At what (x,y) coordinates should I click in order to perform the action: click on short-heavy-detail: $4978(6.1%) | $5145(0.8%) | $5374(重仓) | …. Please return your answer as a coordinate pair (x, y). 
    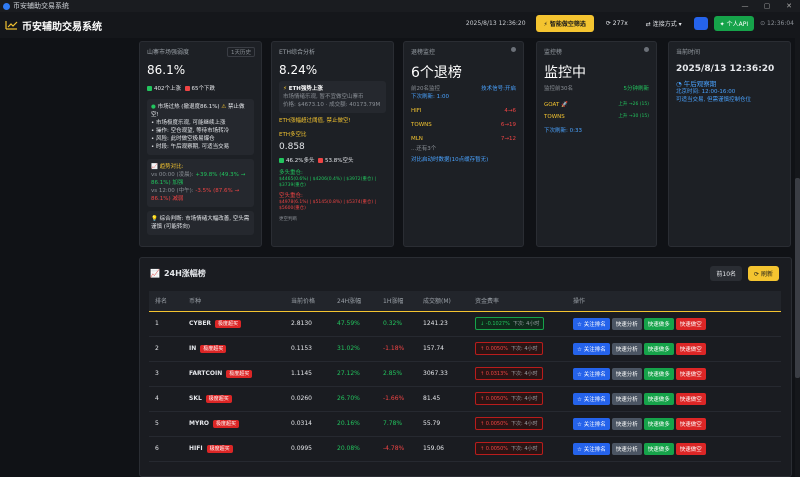
    Looking at the image, I should click on (328, 205).